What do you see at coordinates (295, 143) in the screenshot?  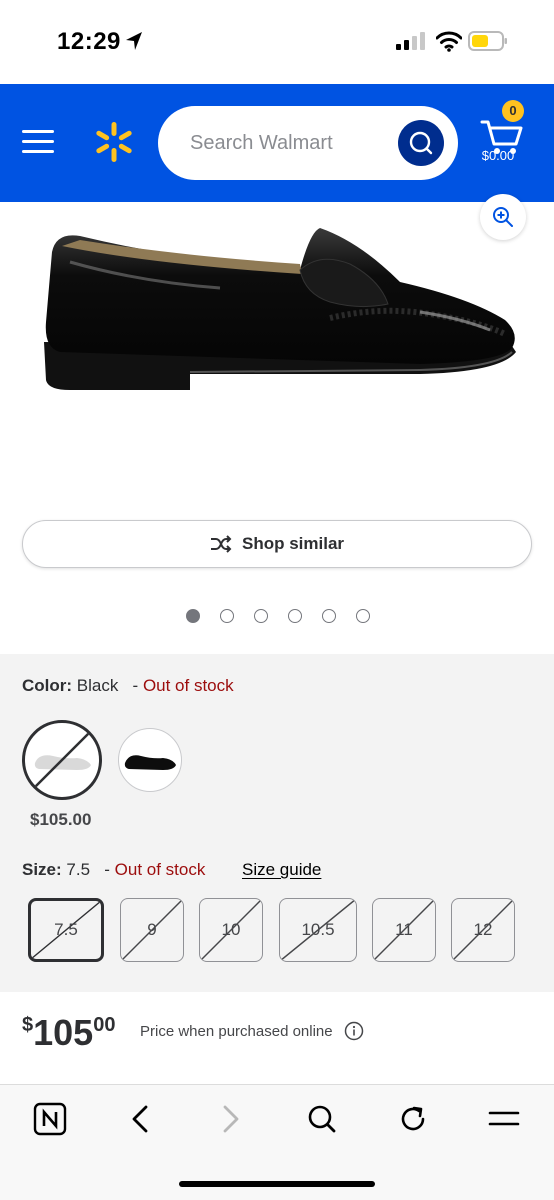 I see `search-input` at bounding box center [295, 143].